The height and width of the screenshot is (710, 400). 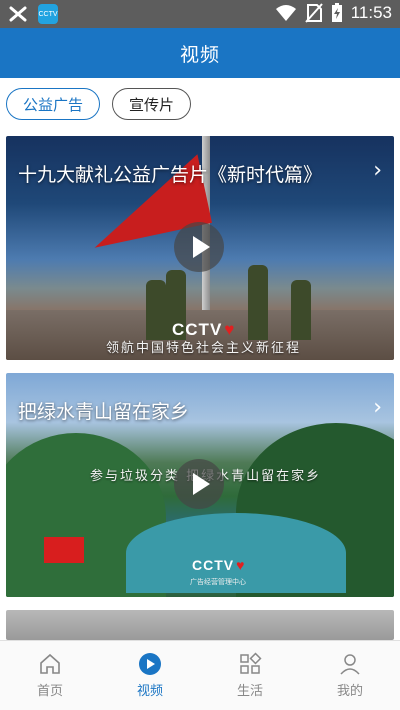 I want to click on profile-icon, so click(x=350, y=664).